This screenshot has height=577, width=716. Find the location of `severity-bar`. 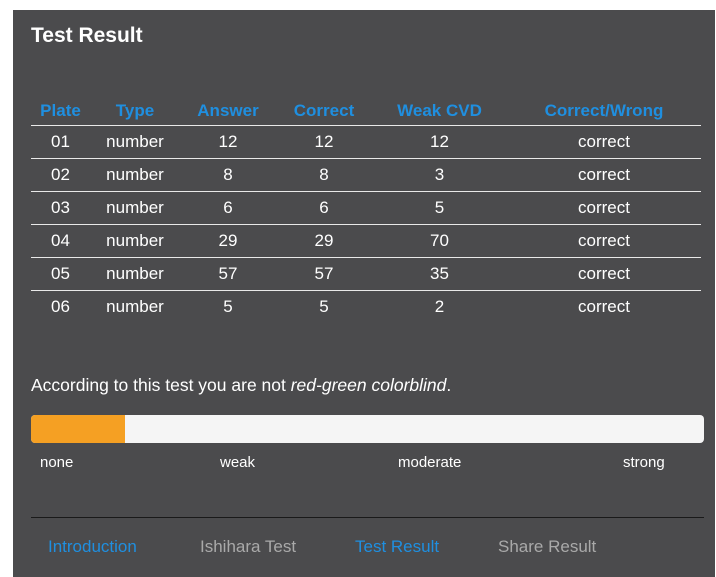

severity-bar is located at coordinates (367, 429).